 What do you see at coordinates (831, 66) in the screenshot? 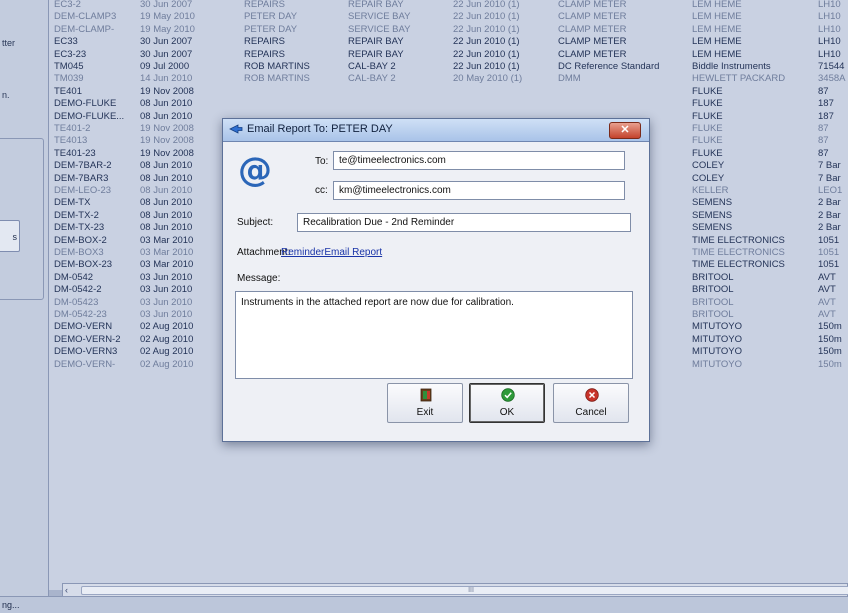
I see `cell-model: 71544` at bounding box center [831, 66].